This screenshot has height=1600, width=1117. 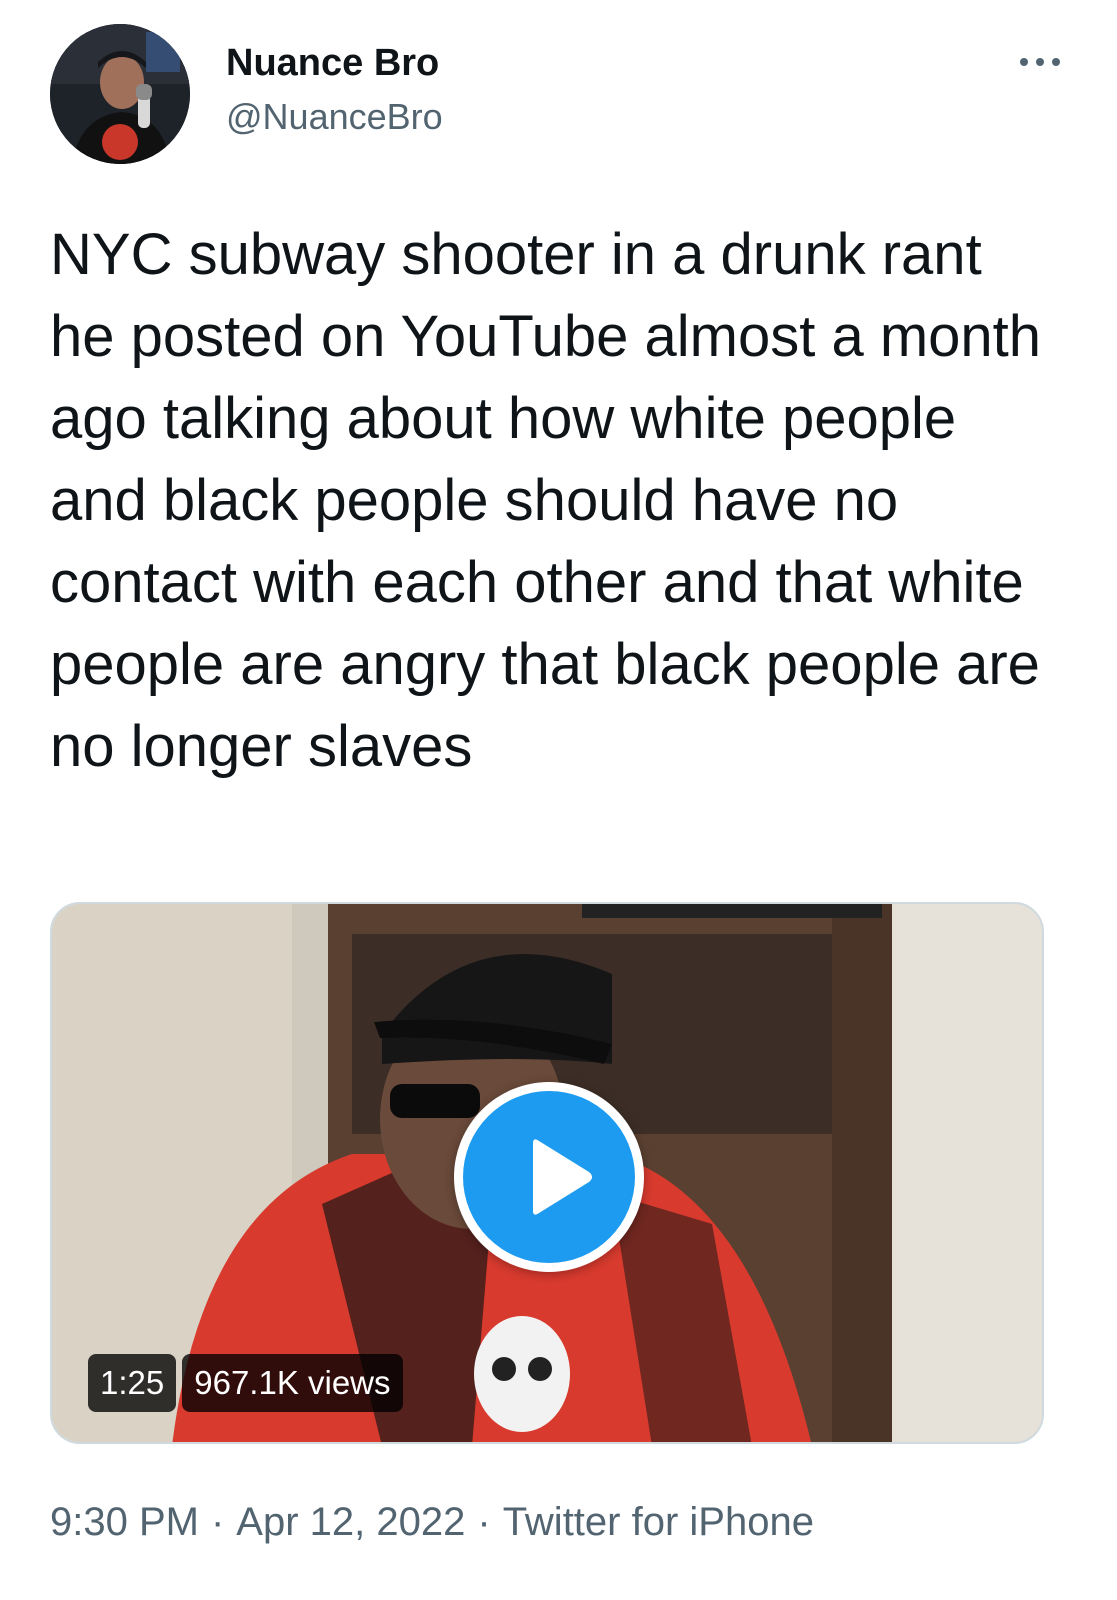 What do you see at coordinates (132, 1383) in the screenshot?
I see `video-duration: 1:25` at bounding box center [132, 1383].